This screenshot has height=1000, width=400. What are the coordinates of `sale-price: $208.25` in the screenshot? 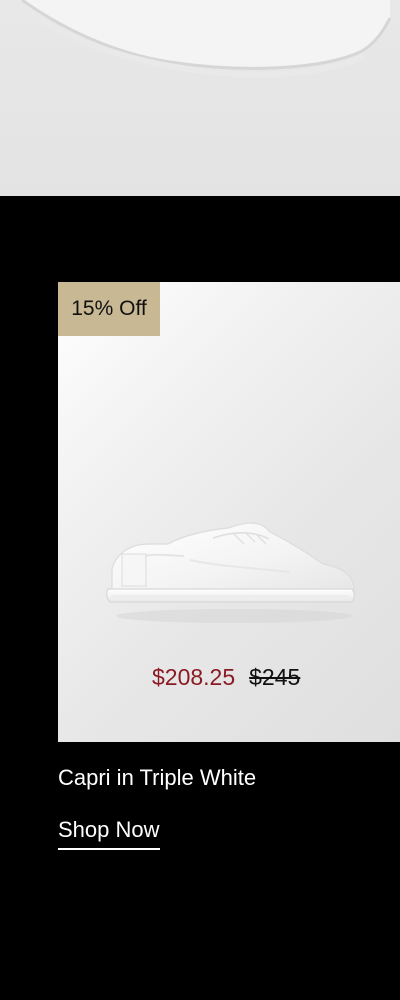 It's located at (194, 677).